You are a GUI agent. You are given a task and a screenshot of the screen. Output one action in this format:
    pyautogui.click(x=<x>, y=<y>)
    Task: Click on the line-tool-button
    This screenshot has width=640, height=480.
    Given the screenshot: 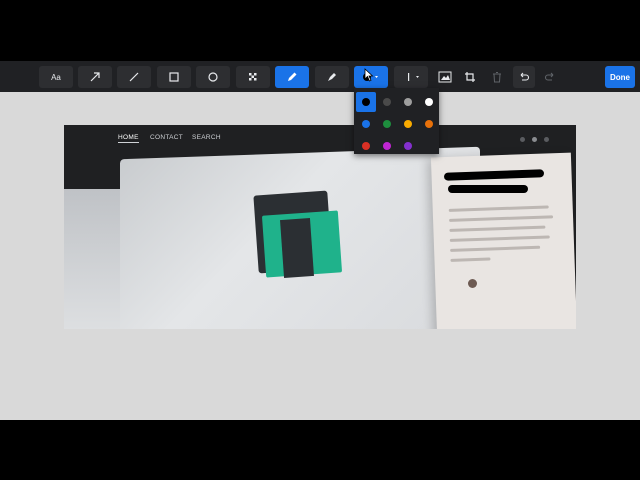 What is the action you would take?
    pyautogui.click(x=134, y=77)
    